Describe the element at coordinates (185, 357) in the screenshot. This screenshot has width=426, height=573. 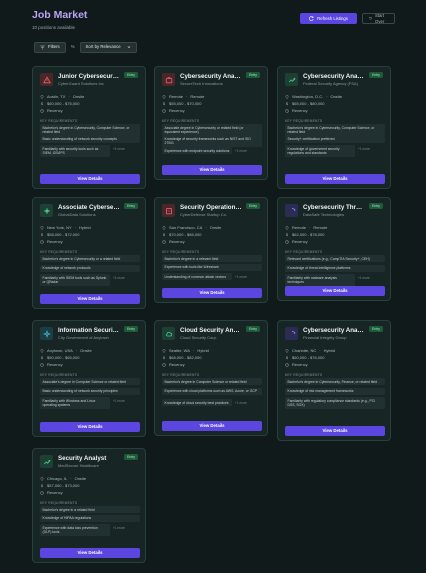
I see `salary-text: $68,000 - $82,000` at that location.